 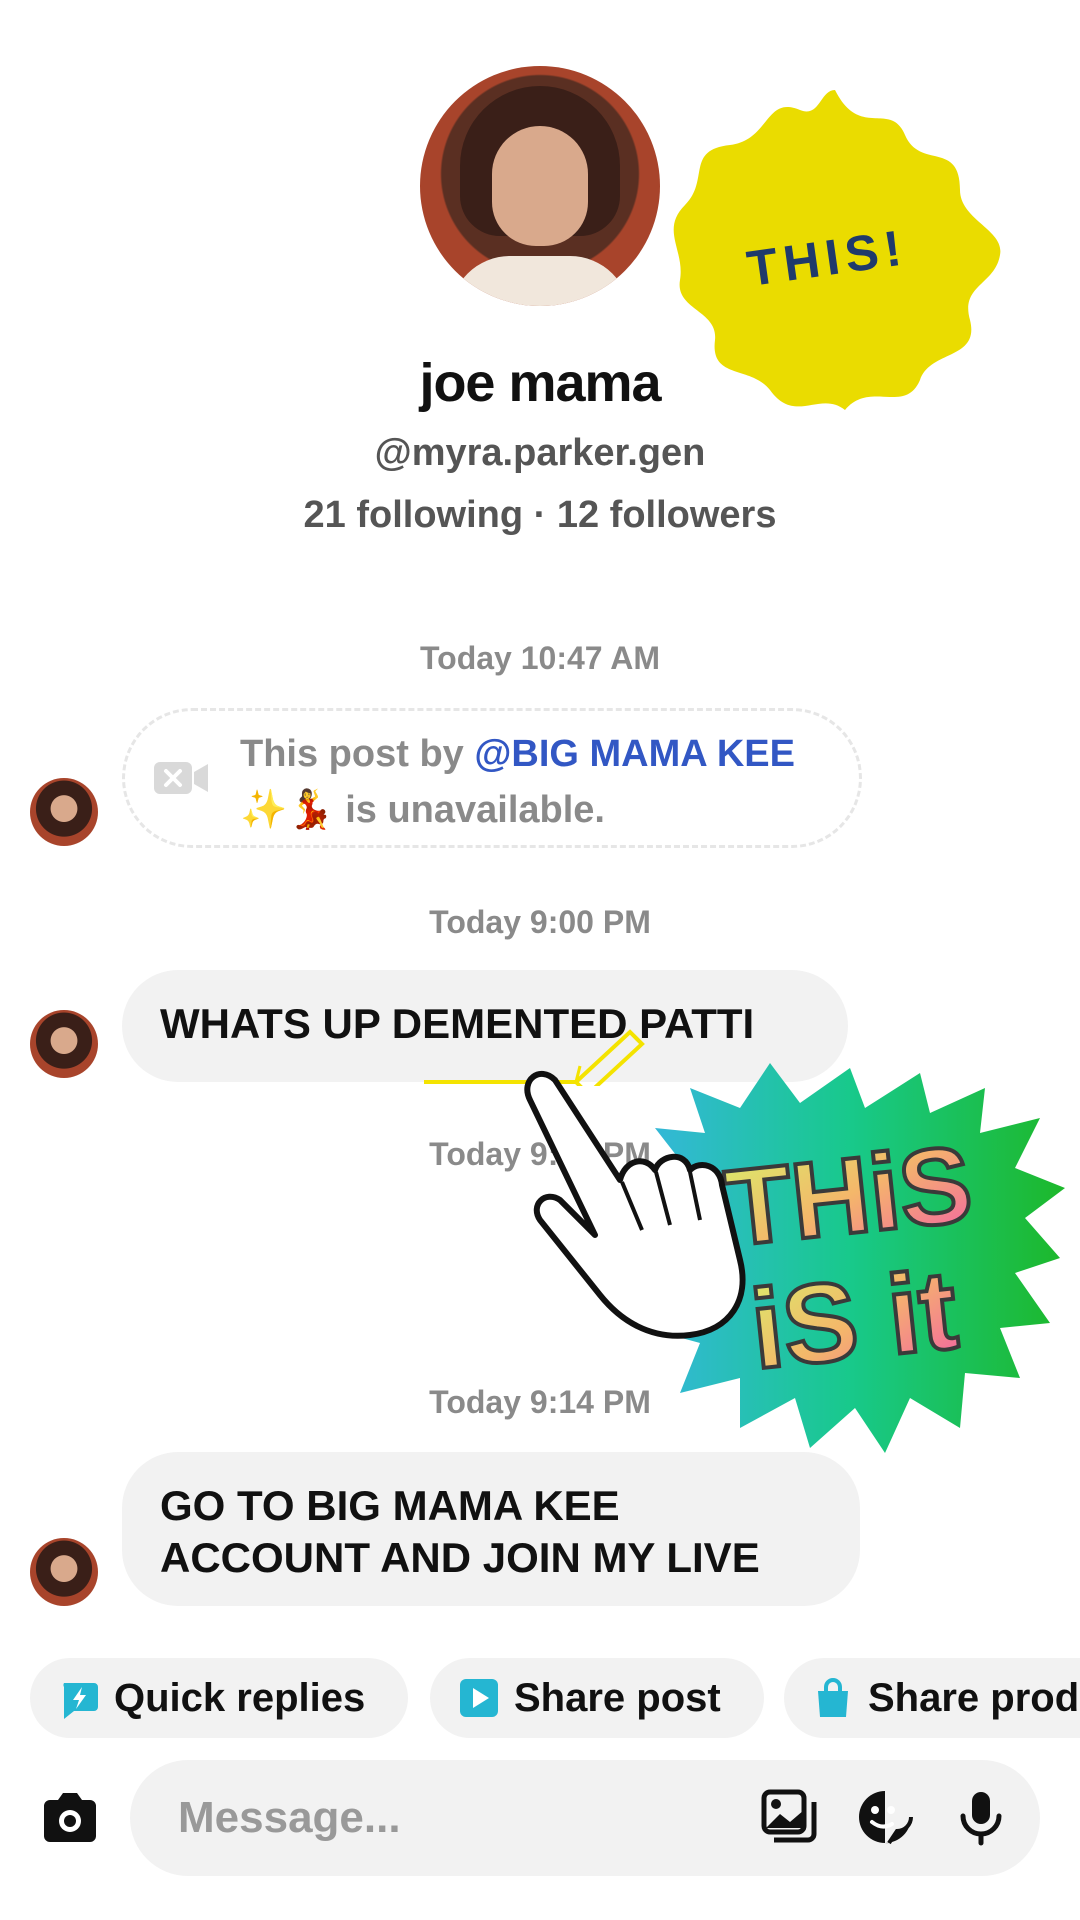 I want to click on timestamp: Today 9:00 PM, so click(x=540, y=922).